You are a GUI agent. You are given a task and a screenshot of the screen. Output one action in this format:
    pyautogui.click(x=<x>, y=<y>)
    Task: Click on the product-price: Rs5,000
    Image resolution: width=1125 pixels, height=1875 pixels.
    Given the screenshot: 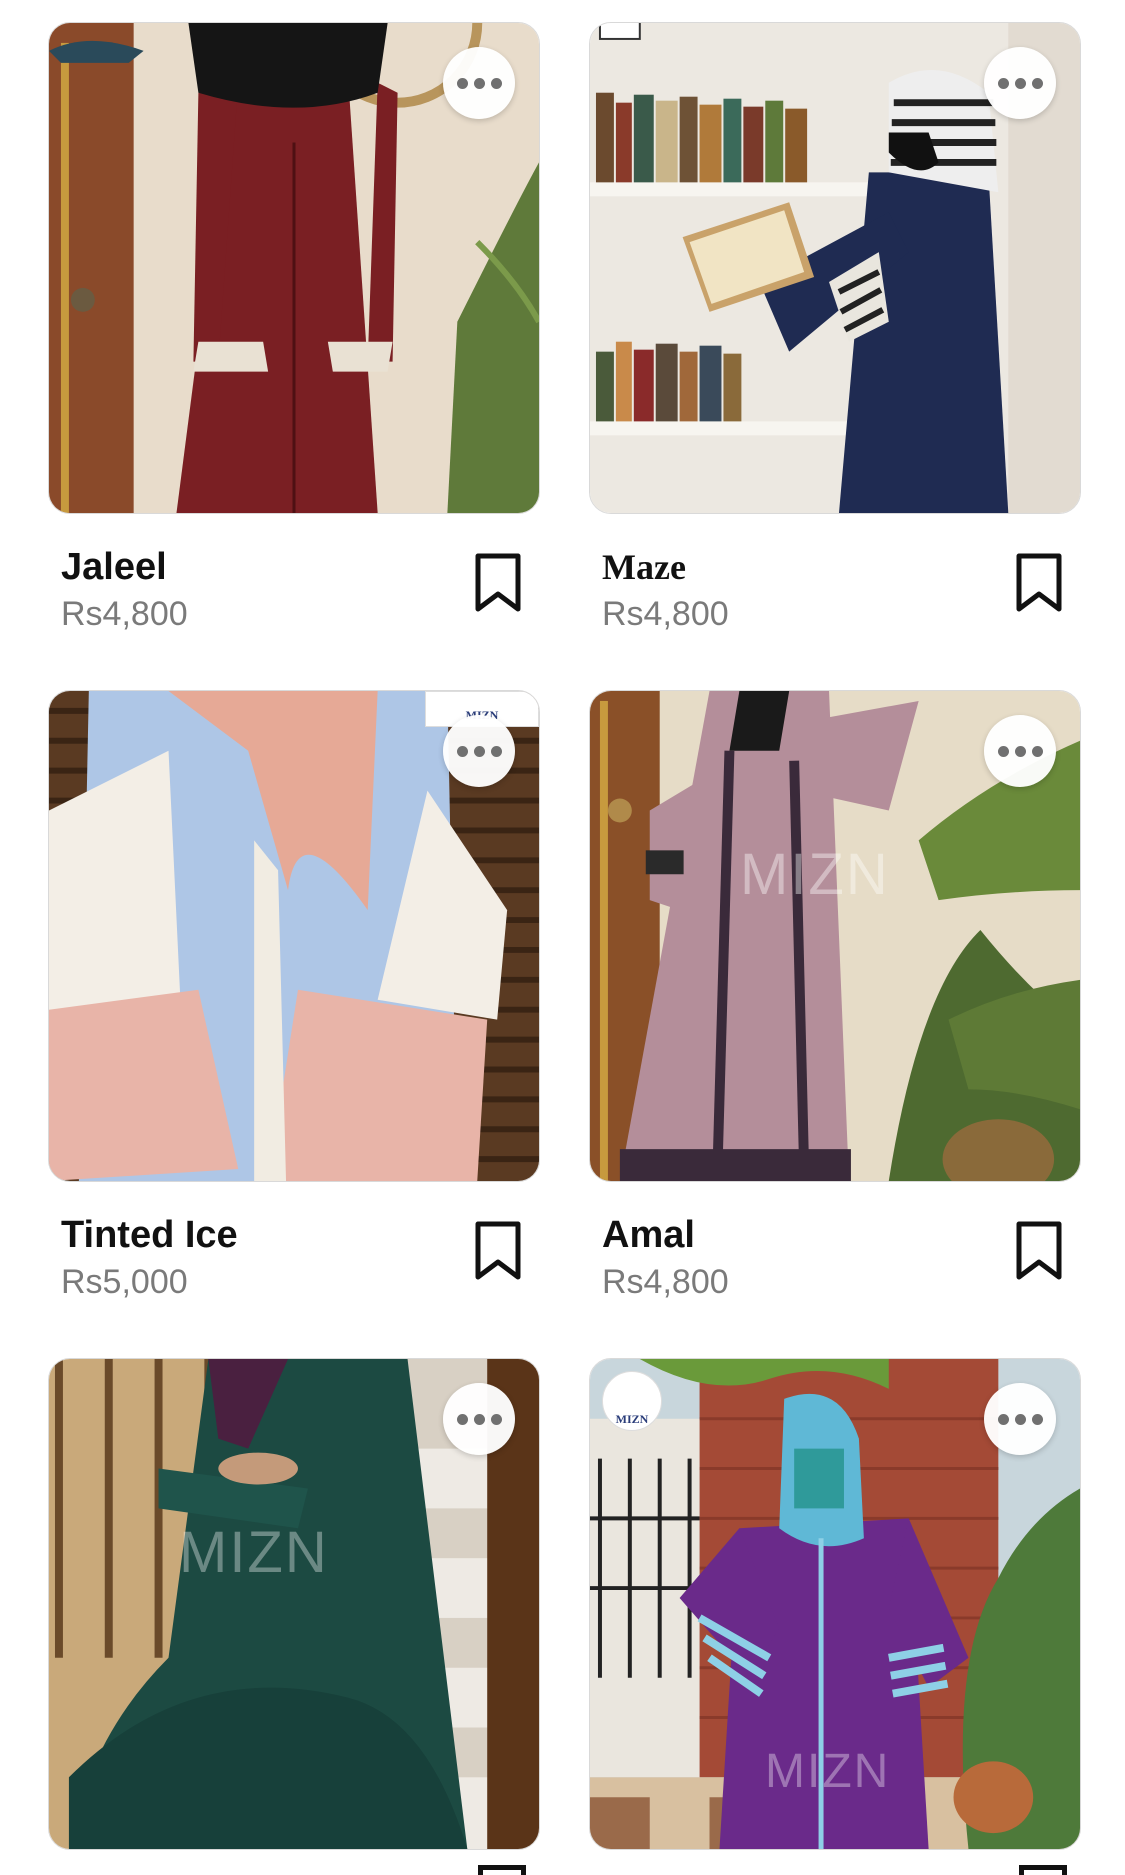 What is the action you would take?
    pyautogui.click(x=124, y=1282)
    